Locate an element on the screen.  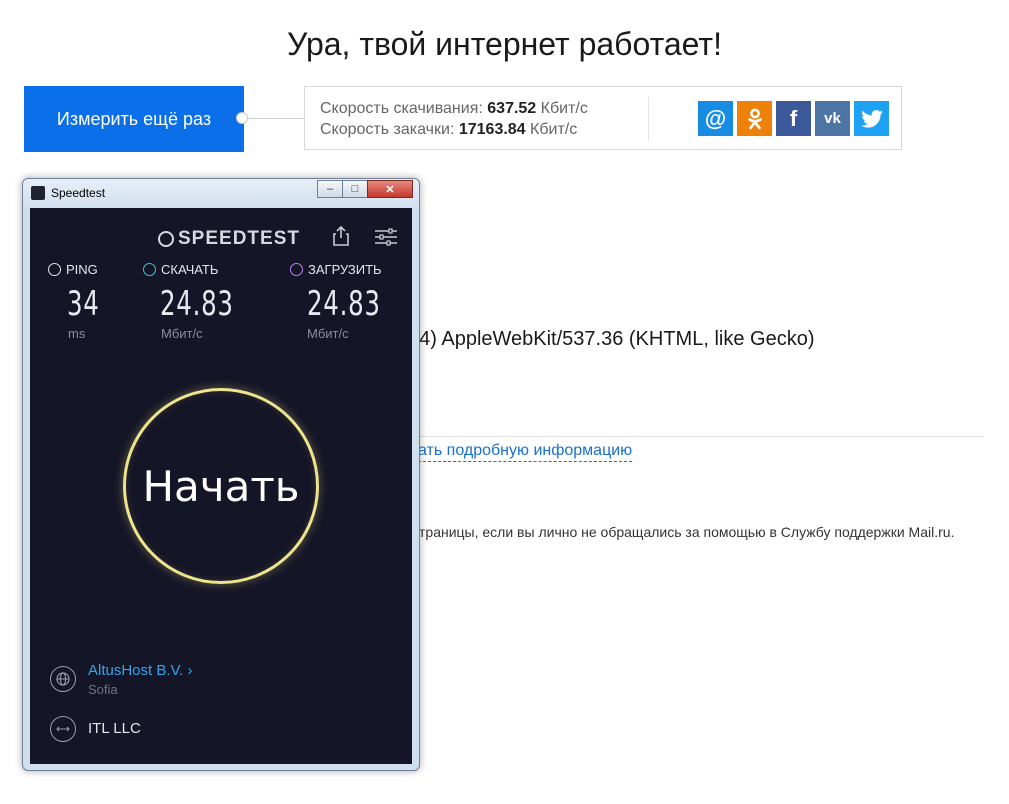
share-mail-button: @ is located at coordinates (715, 118).